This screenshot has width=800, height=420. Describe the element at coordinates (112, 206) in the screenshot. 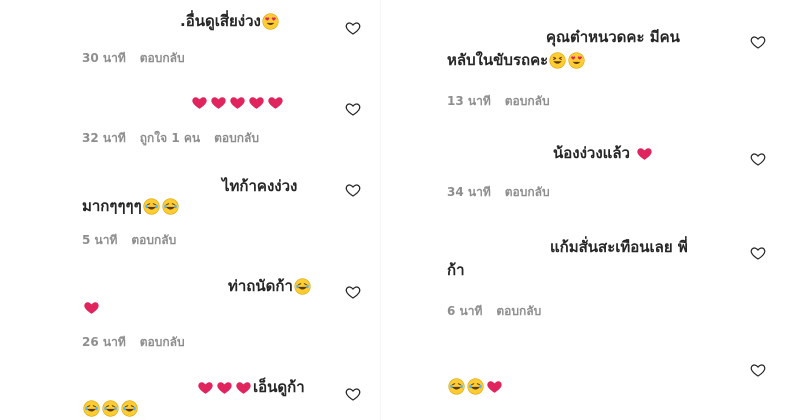

I see `comment-text-content: มากๆๆๆๆ` at that location.